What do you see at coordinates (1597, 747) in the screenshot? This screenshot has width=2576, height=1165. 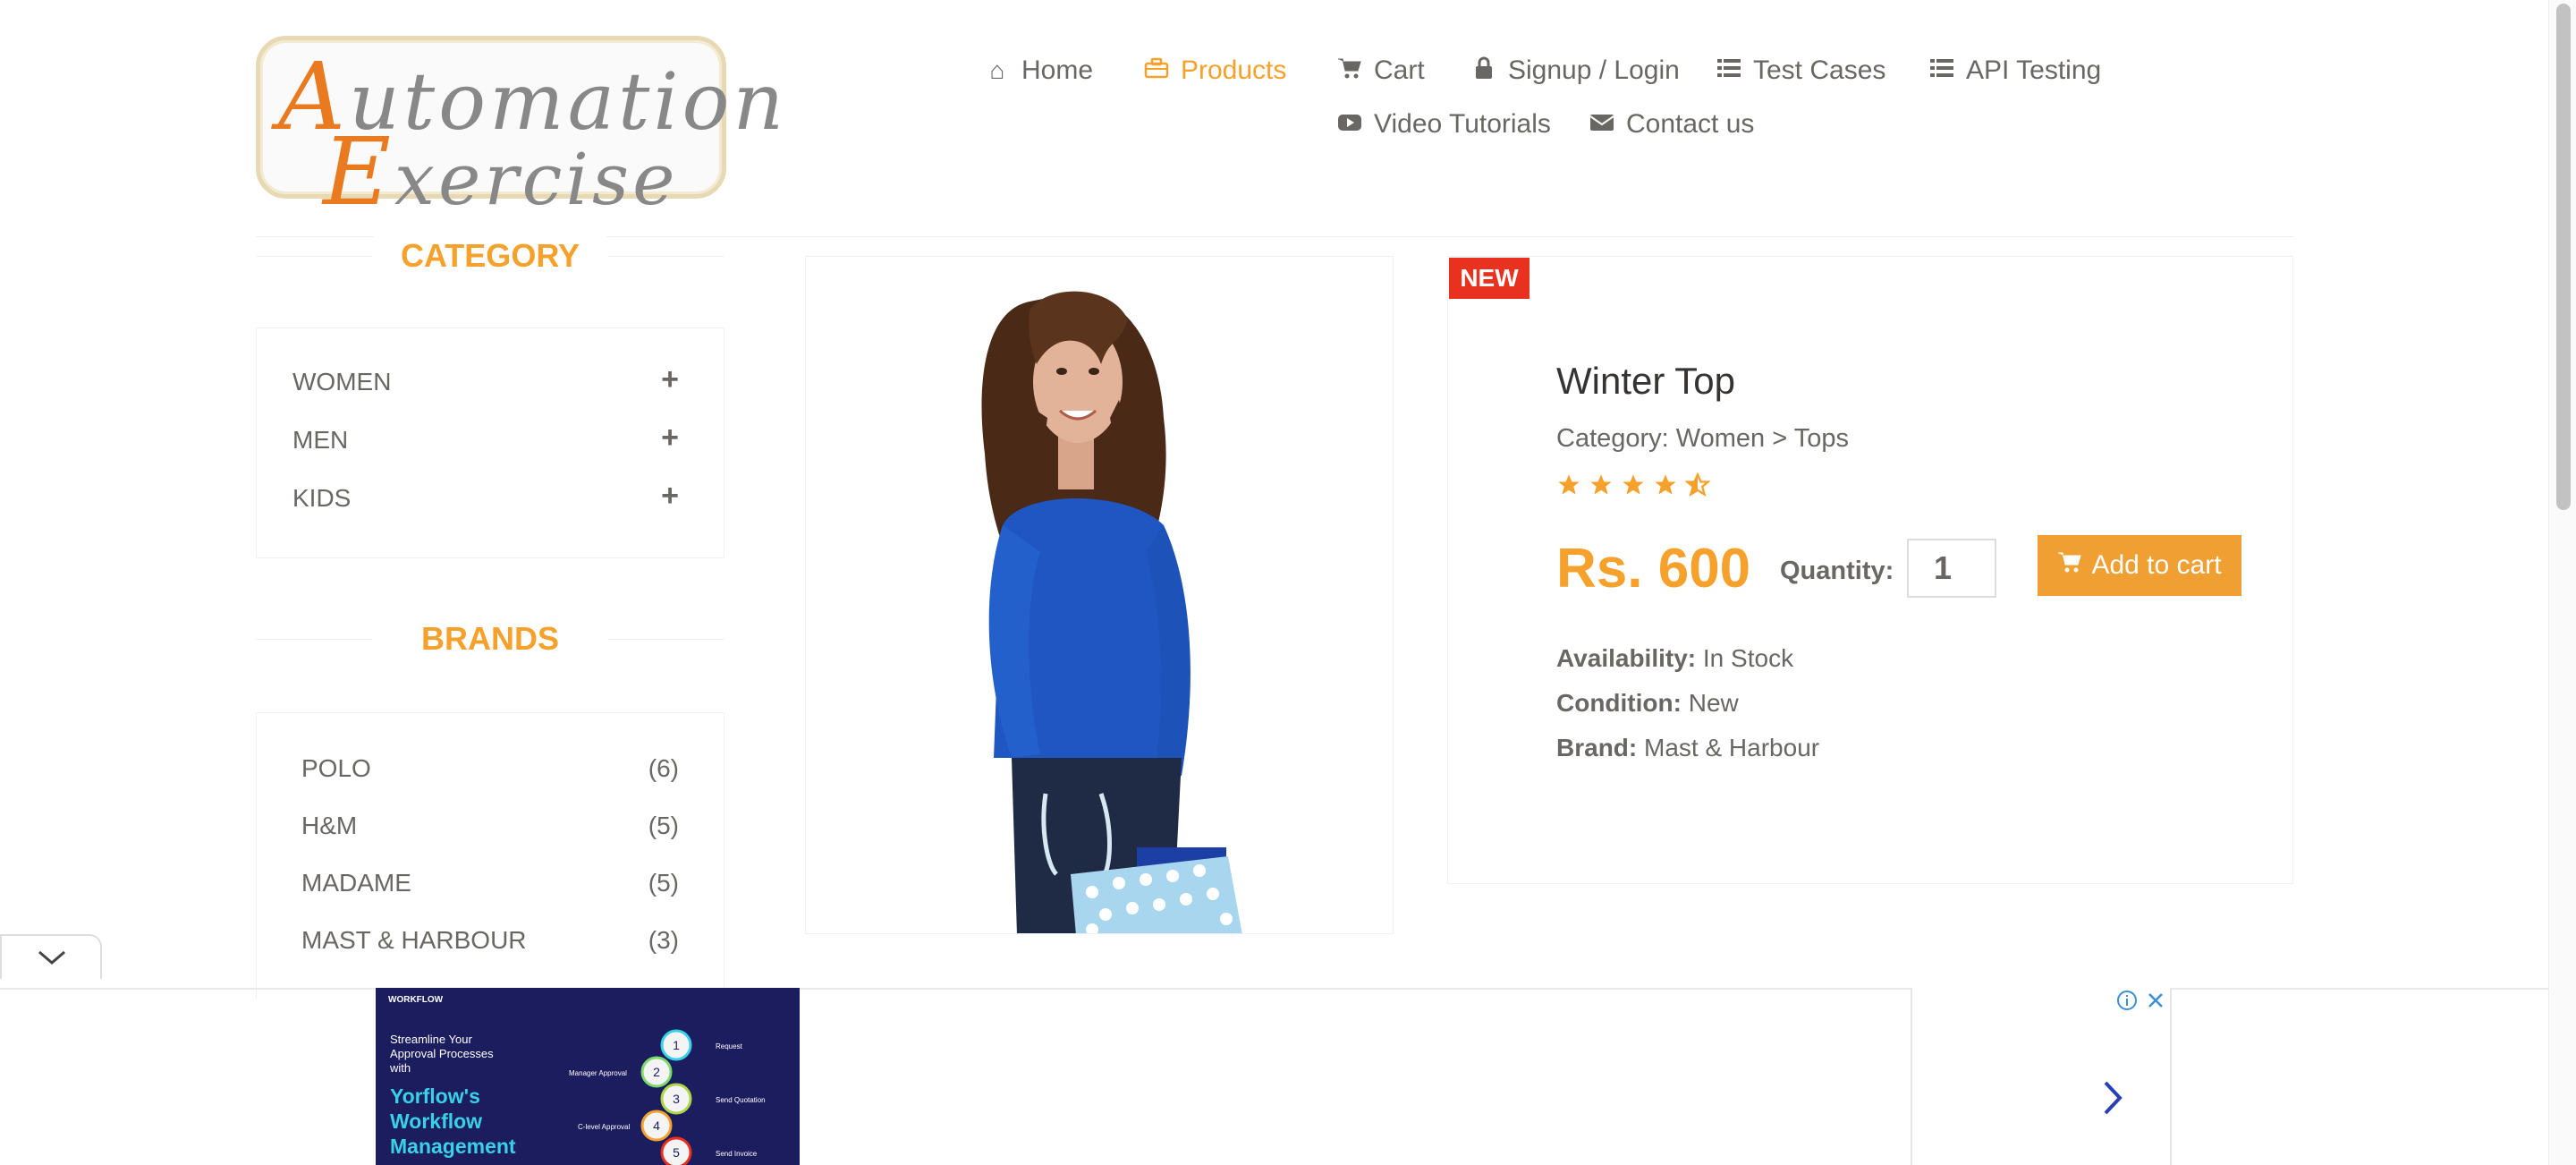 I see `brand-label: Brand:` at bounding box center [1597, 747].